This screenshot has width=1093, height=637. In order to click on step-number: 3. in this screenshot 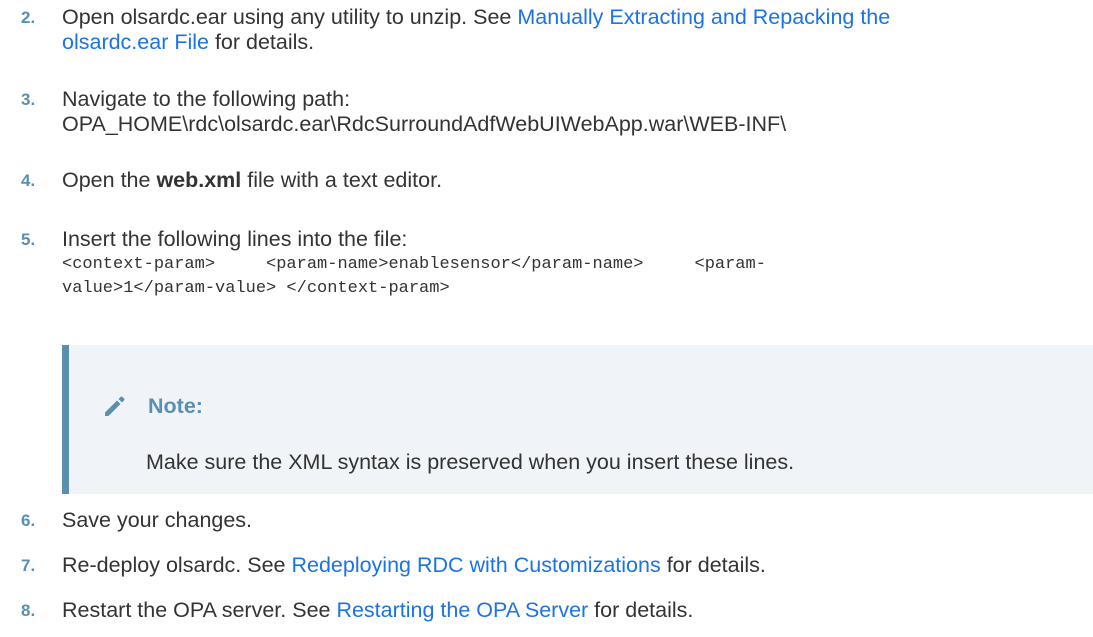, I will do `click(28, 99)`.